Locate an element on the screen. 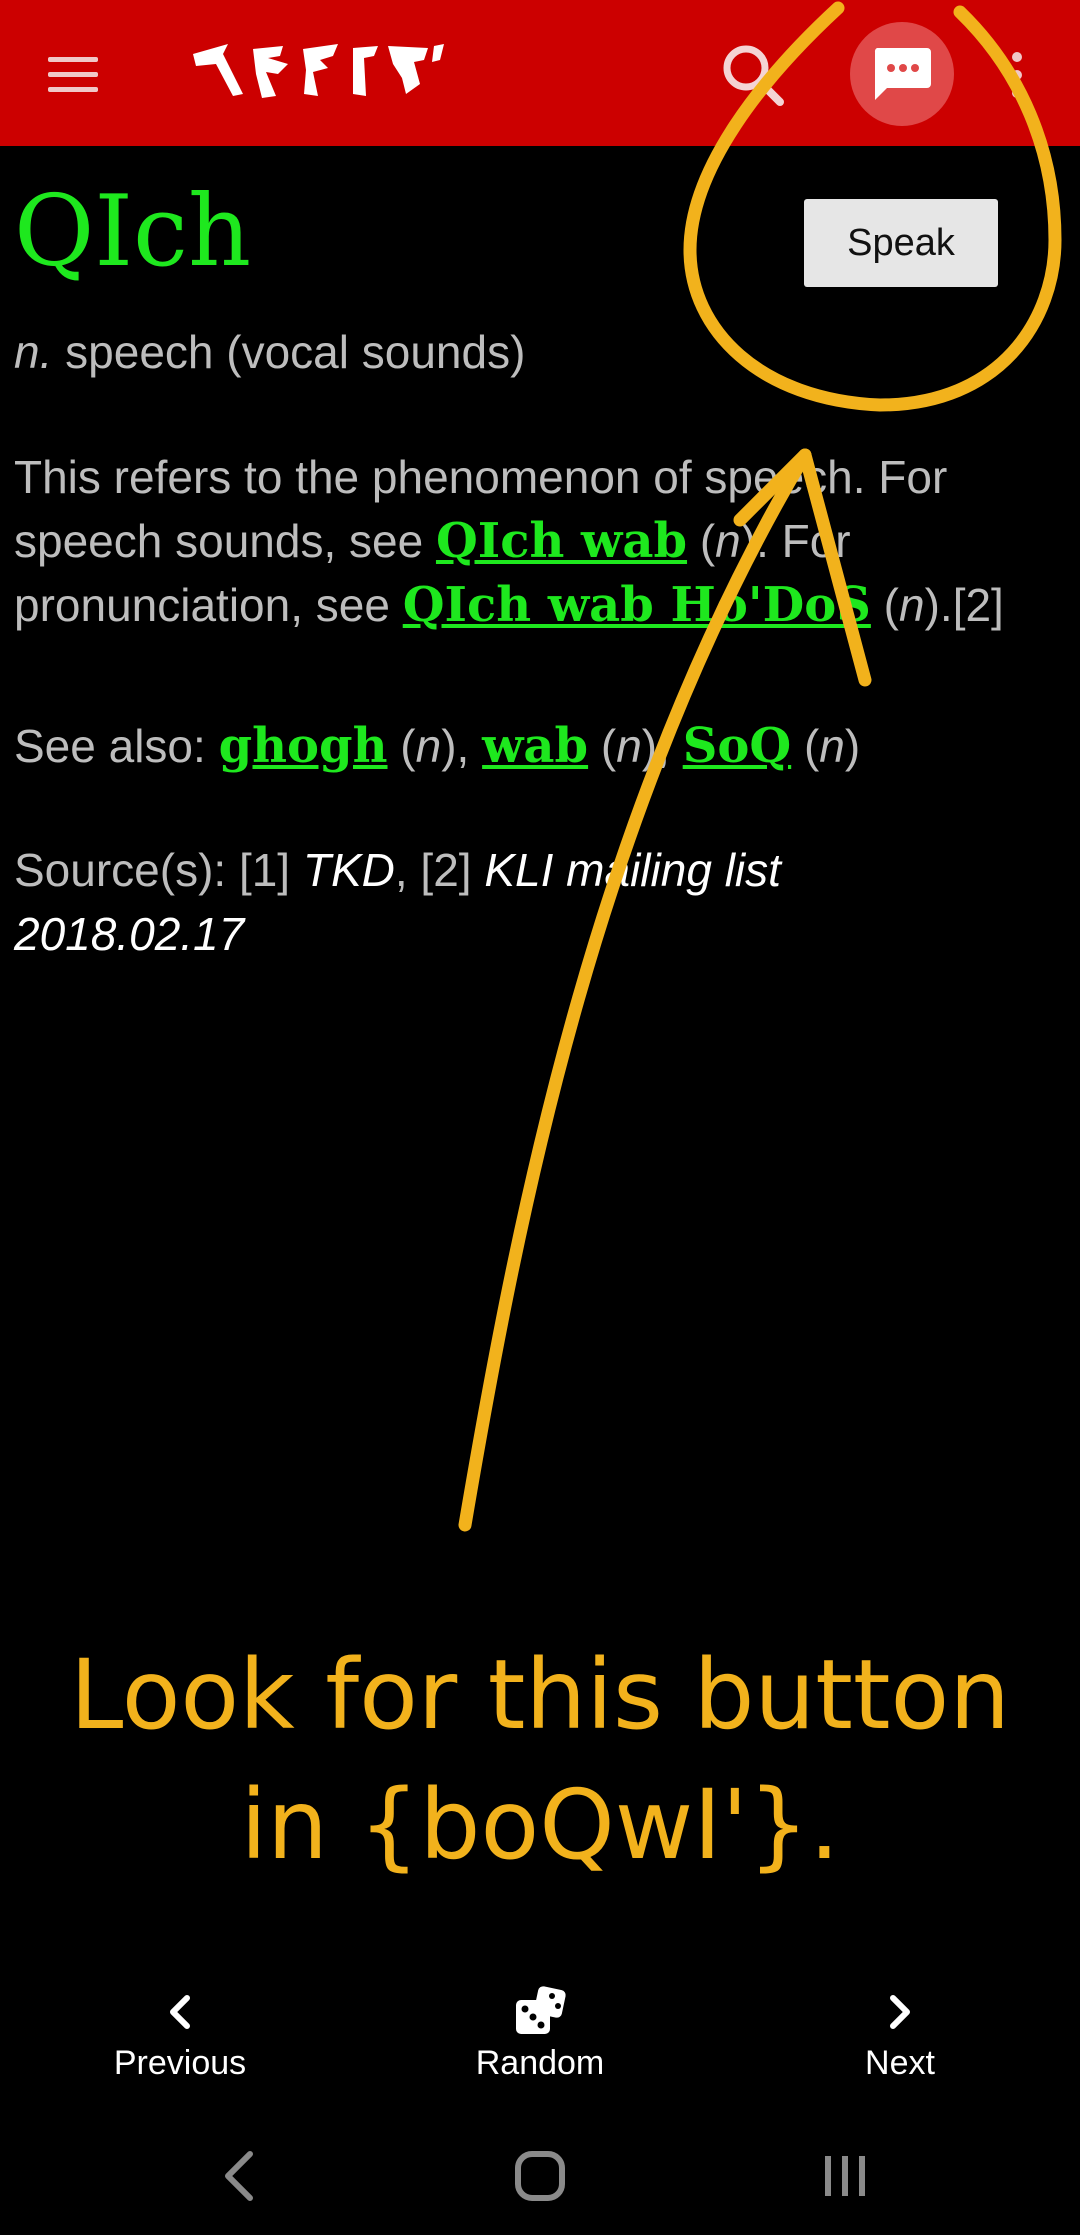  previous-button: Previous is located at coordinates (180, 2032).